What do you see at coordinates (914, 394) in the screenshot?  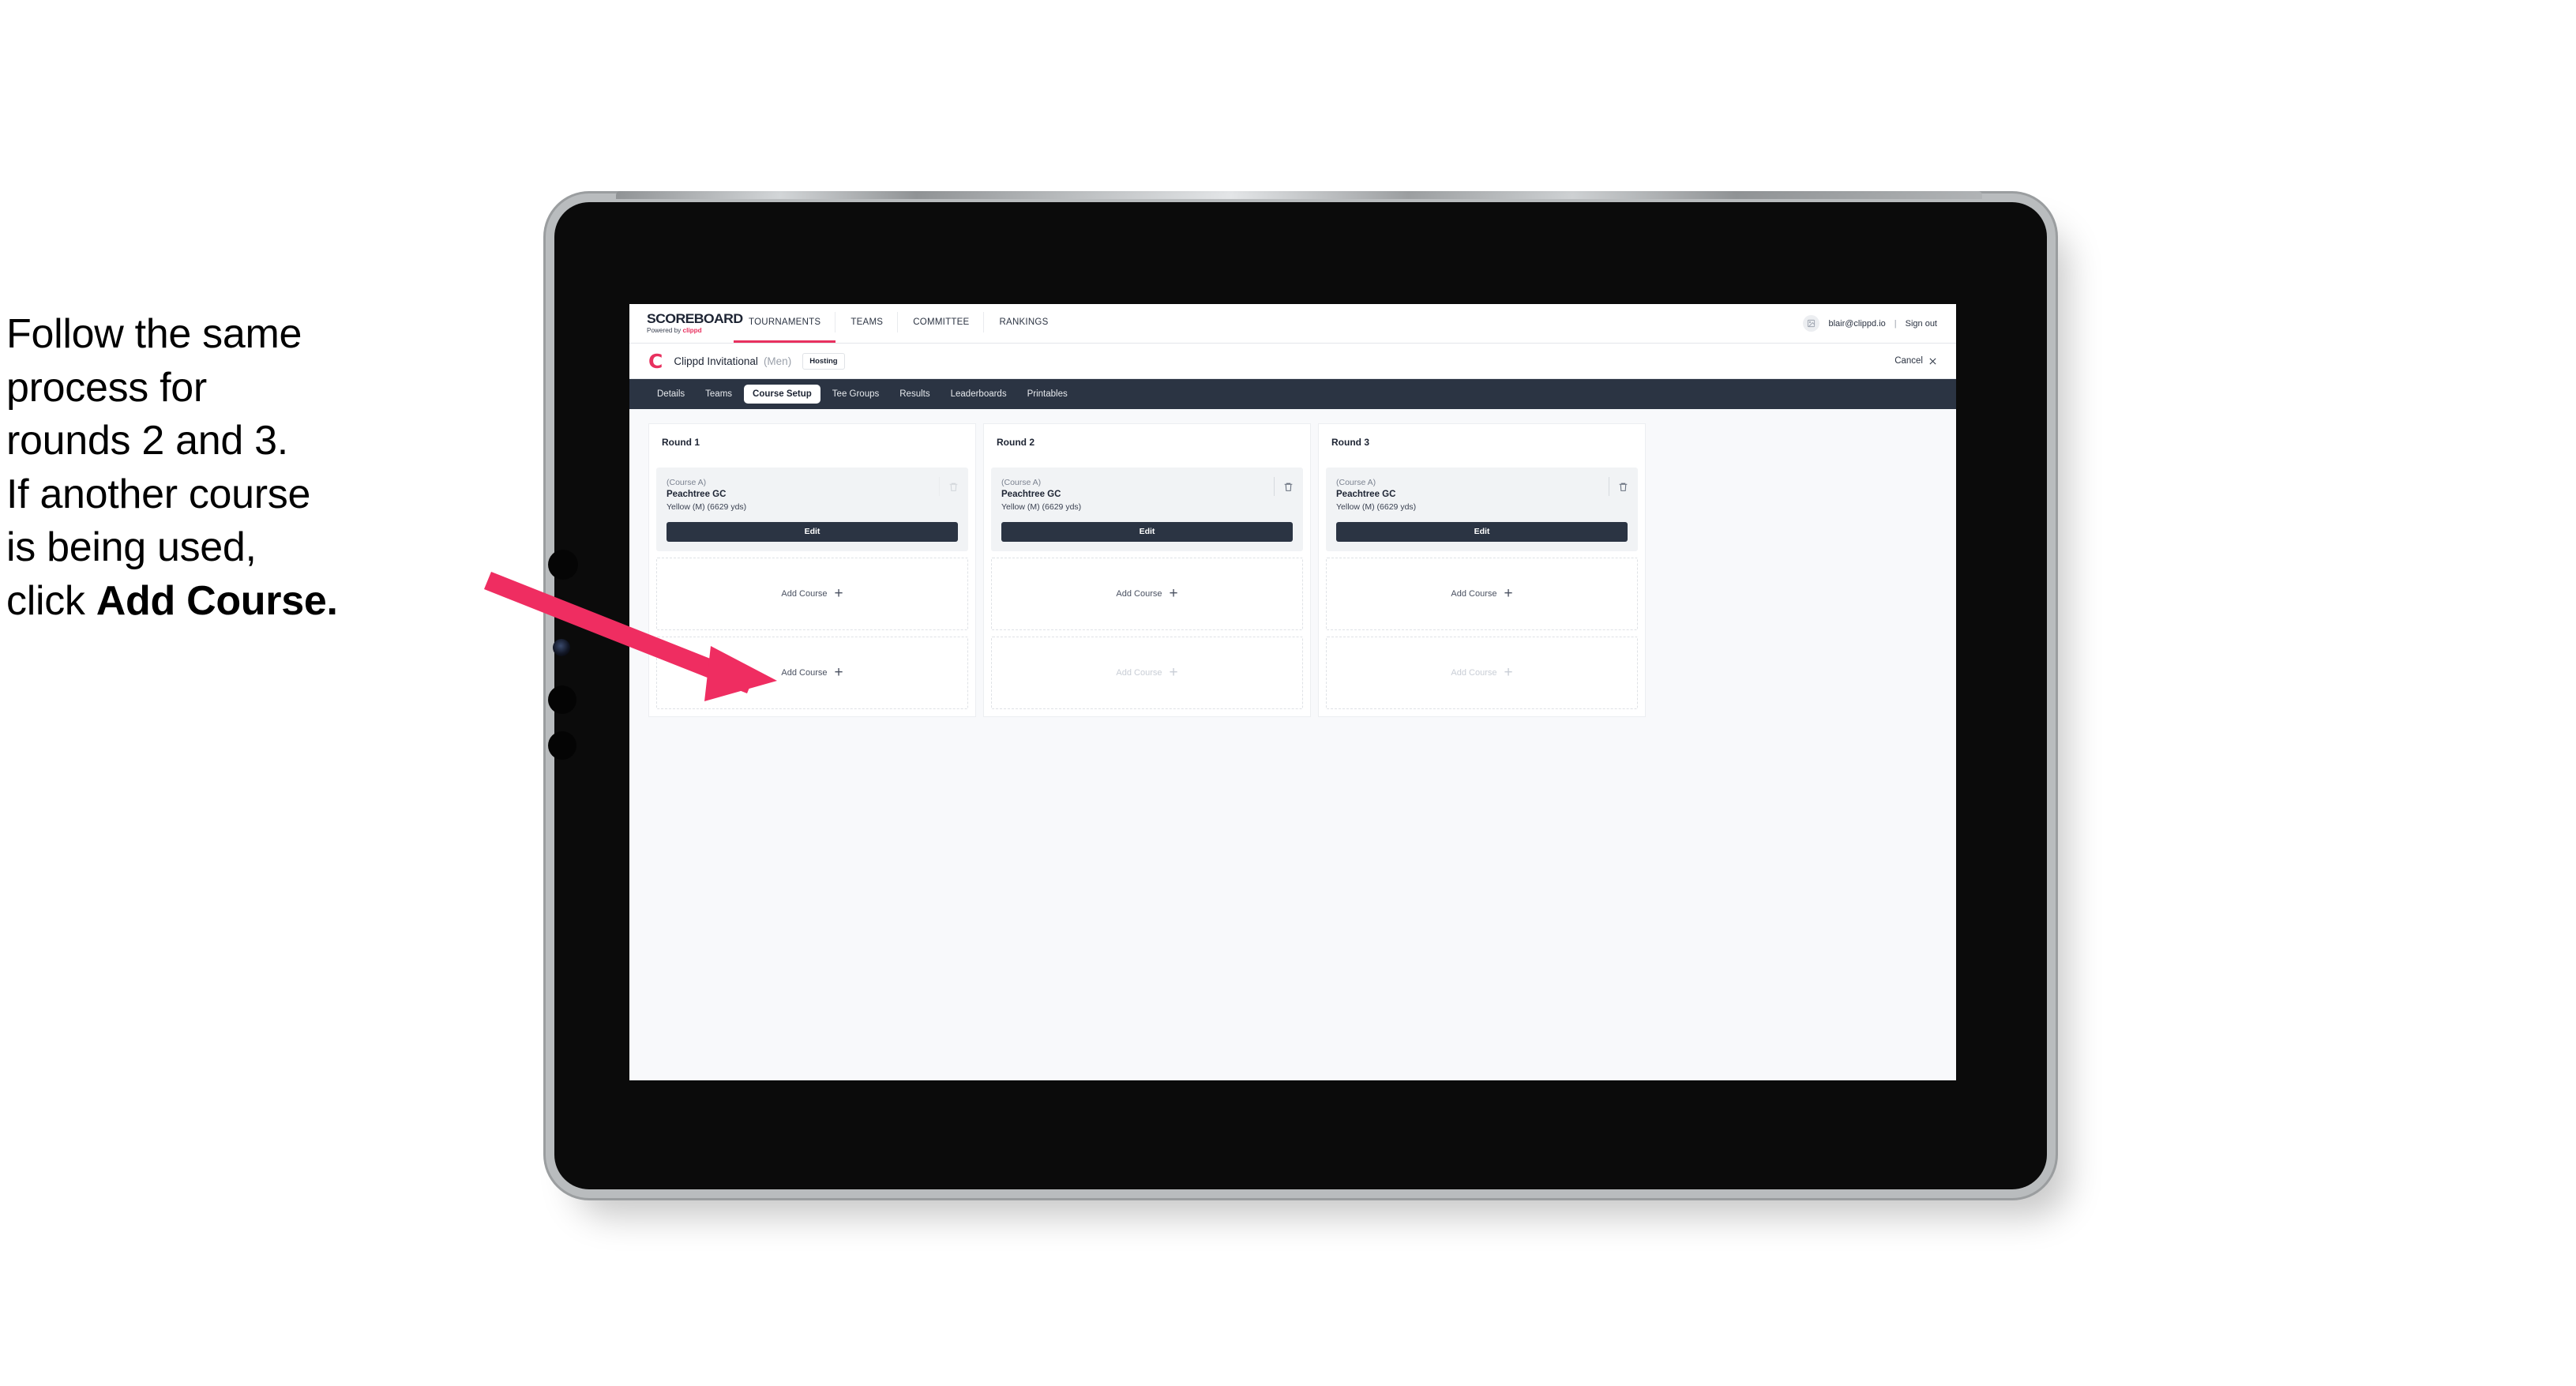 I see `tab-results: Results` at bounding box center [914, 394].